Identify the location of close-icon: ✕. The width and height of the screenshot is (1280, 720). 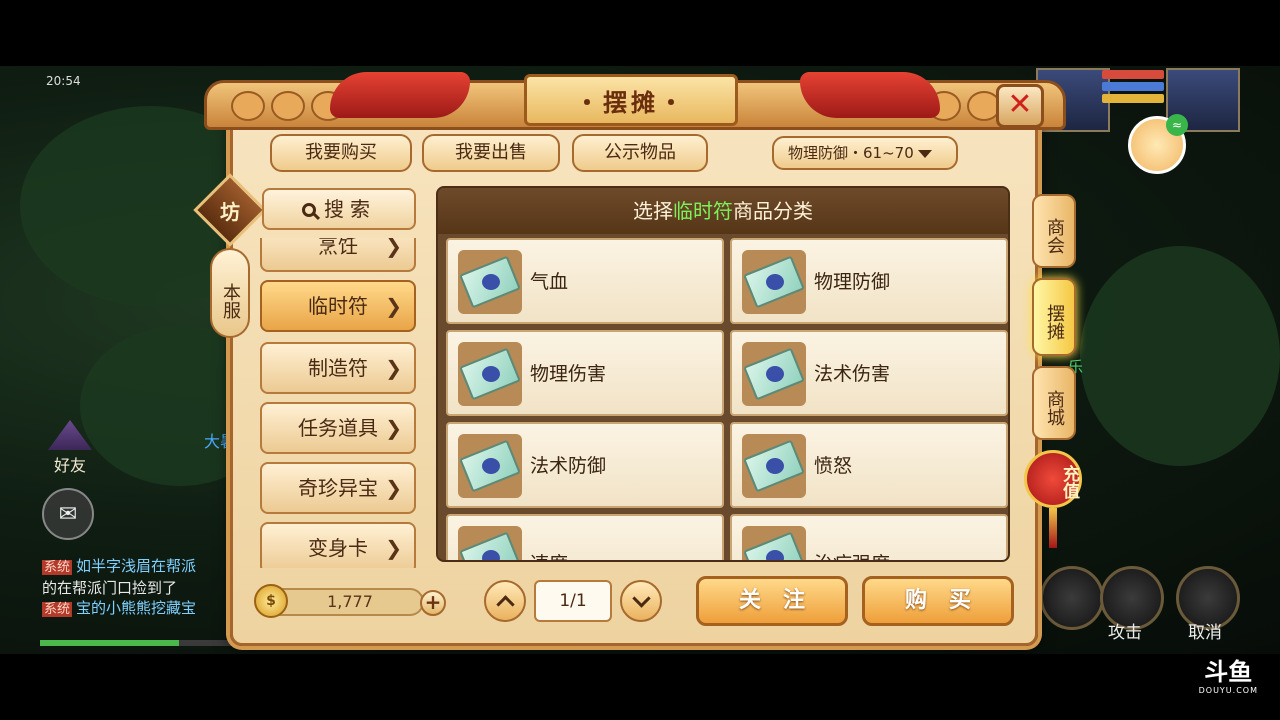
(1020, 104).